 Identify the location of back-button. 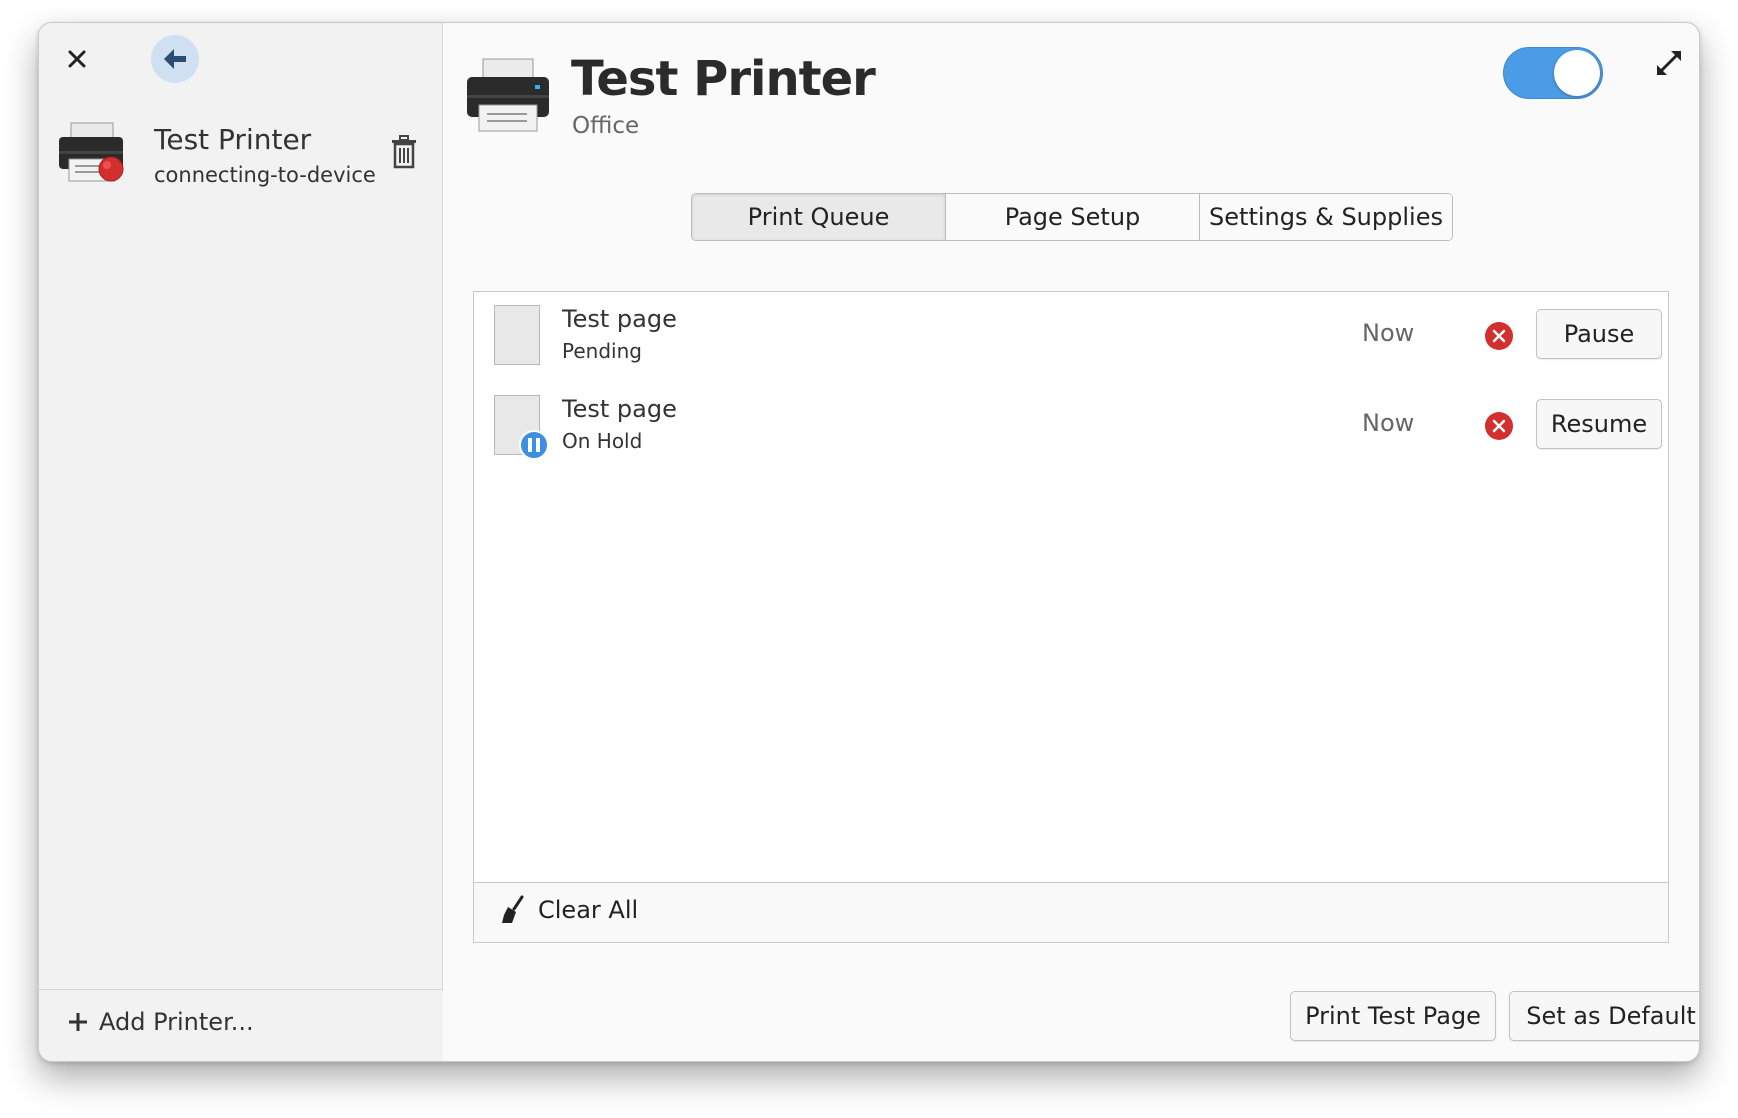
(175, 59).